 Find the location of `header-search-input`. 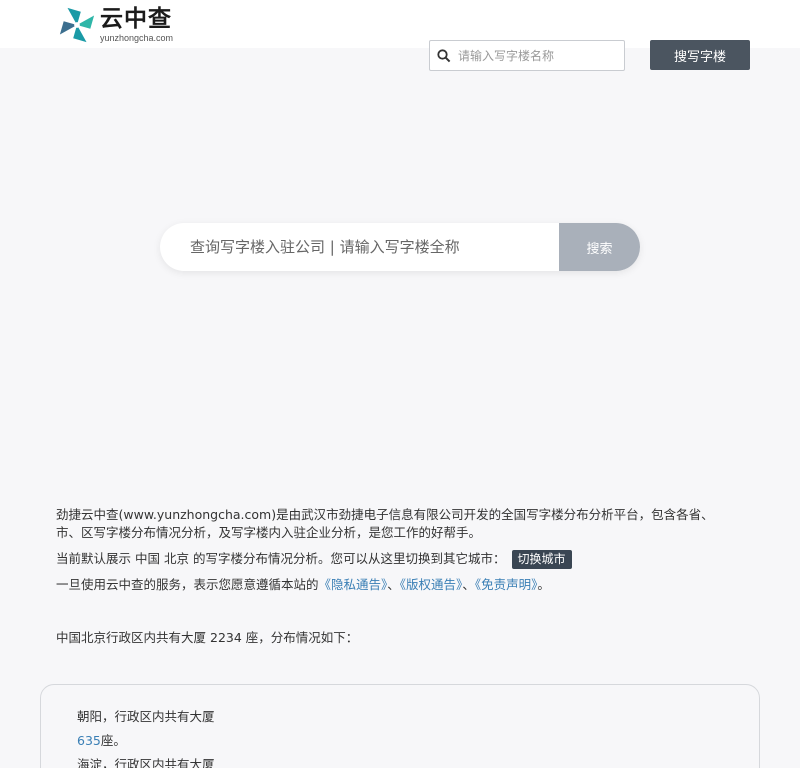

header-search-input is located at coordinates (538, 55).